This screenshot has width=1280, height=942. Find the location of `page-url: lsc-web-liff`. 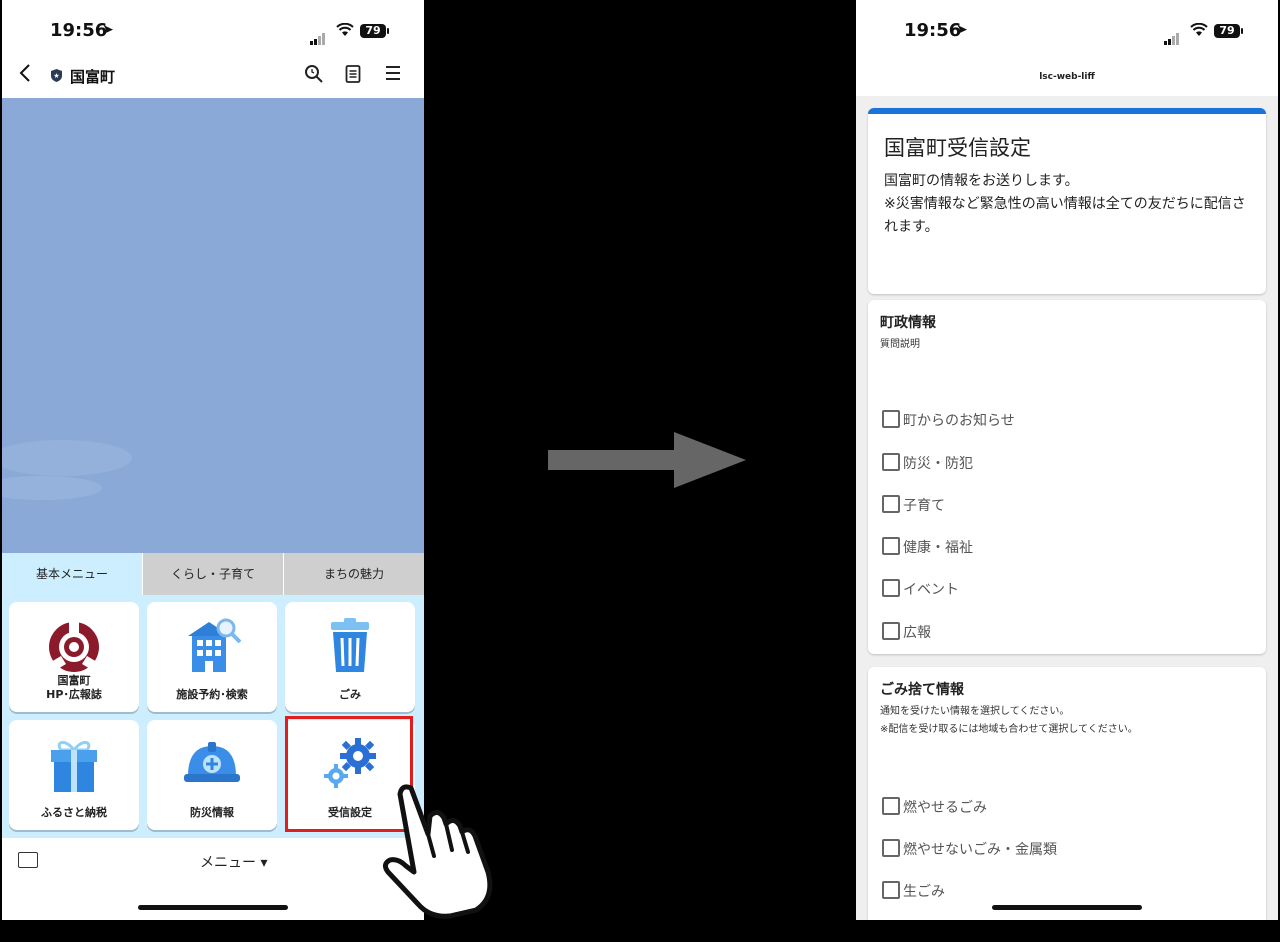

page-url: lsc-web-liff is located at coordinates (1067, 77).